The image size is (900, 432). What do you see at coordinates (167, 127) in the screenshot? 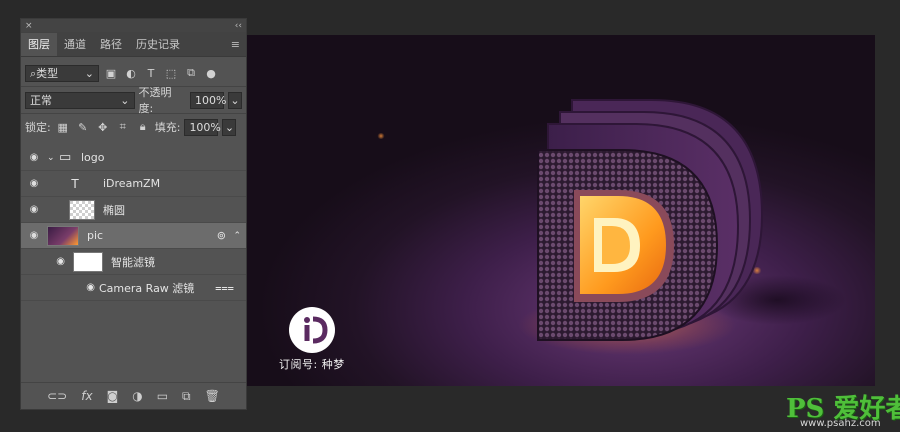
I see `fill-label: 填充:` at bounding box center [167, 127].